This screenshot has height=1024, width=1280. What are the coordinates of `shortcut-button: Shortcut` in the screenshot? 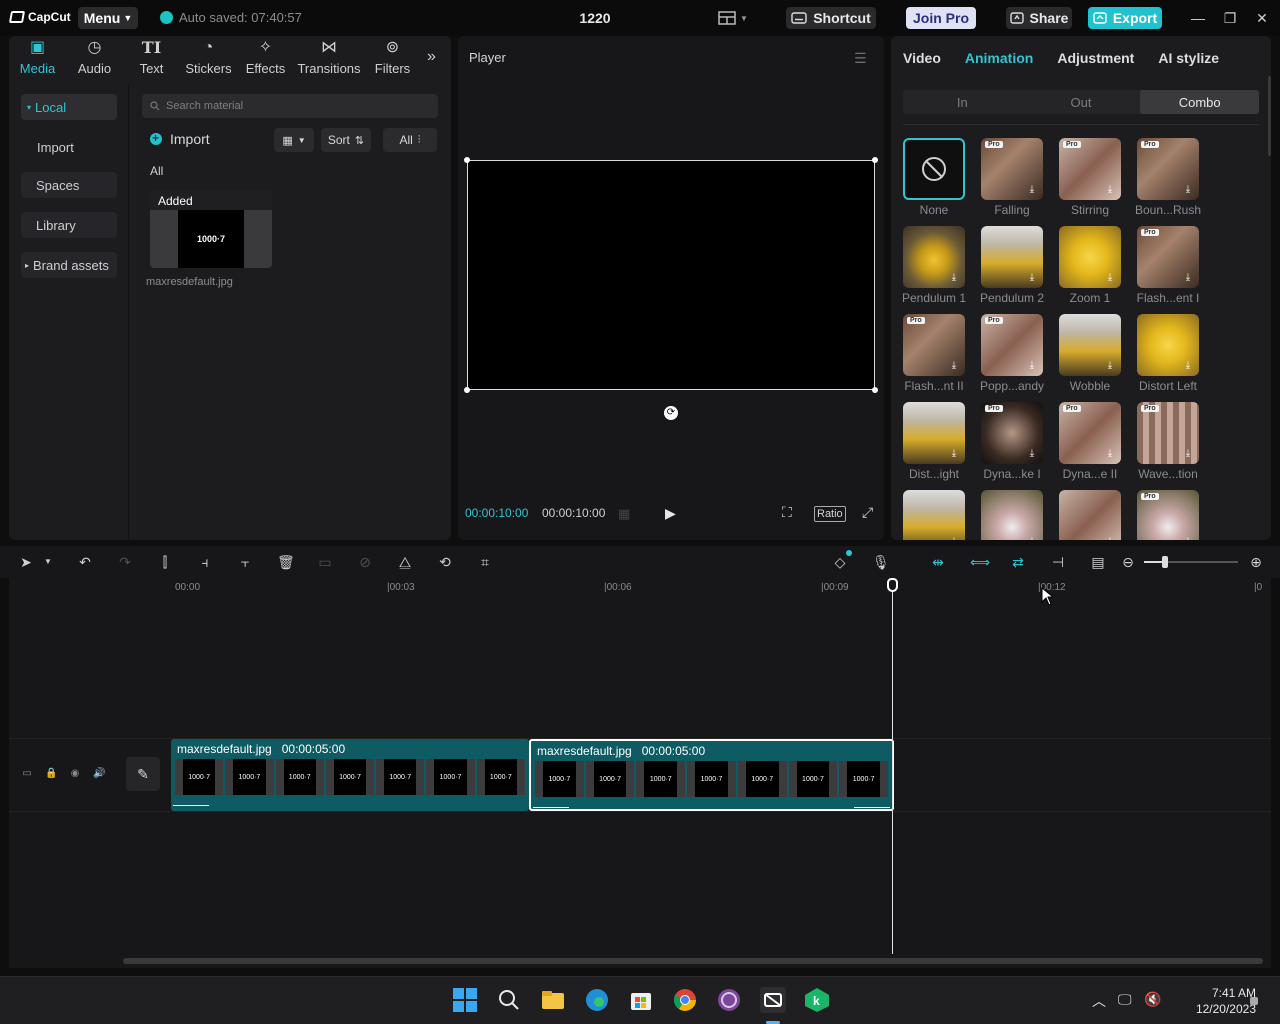 It's located at (831, 18).